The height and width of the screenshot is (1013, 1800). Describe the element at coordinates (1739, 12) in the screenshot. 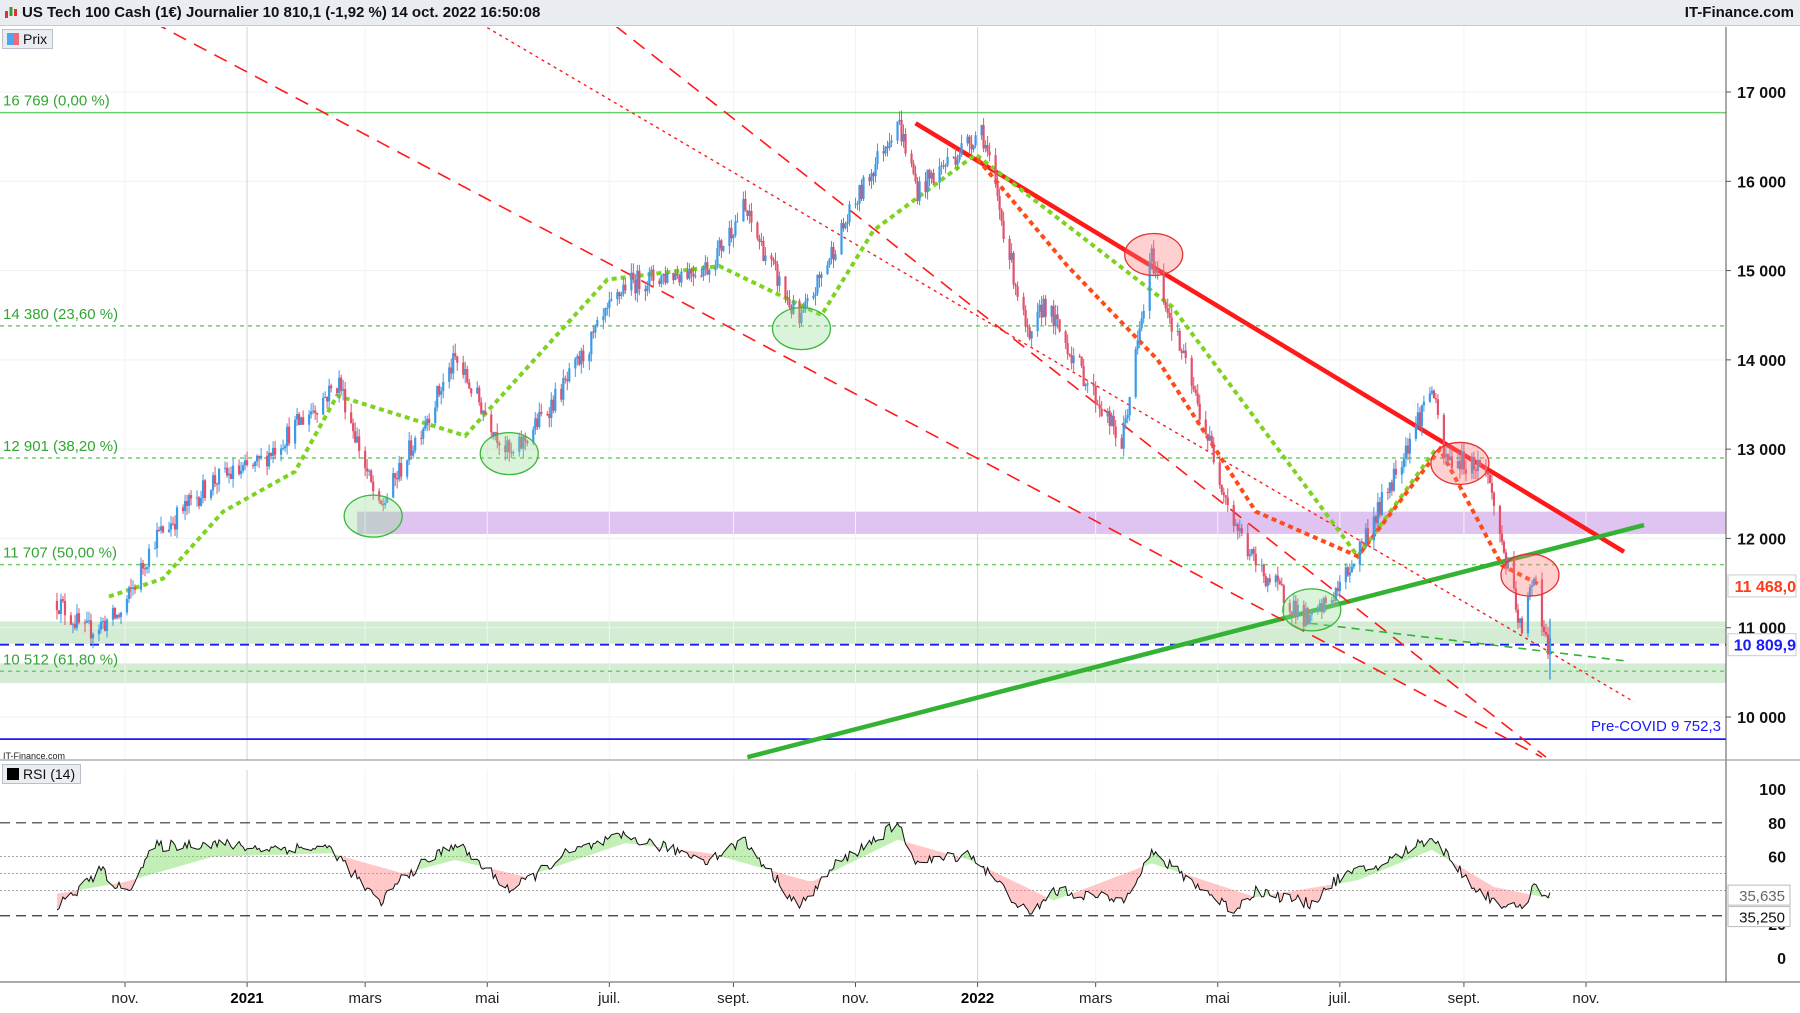

I see `brand-name: IT-Finance.com` at that location.